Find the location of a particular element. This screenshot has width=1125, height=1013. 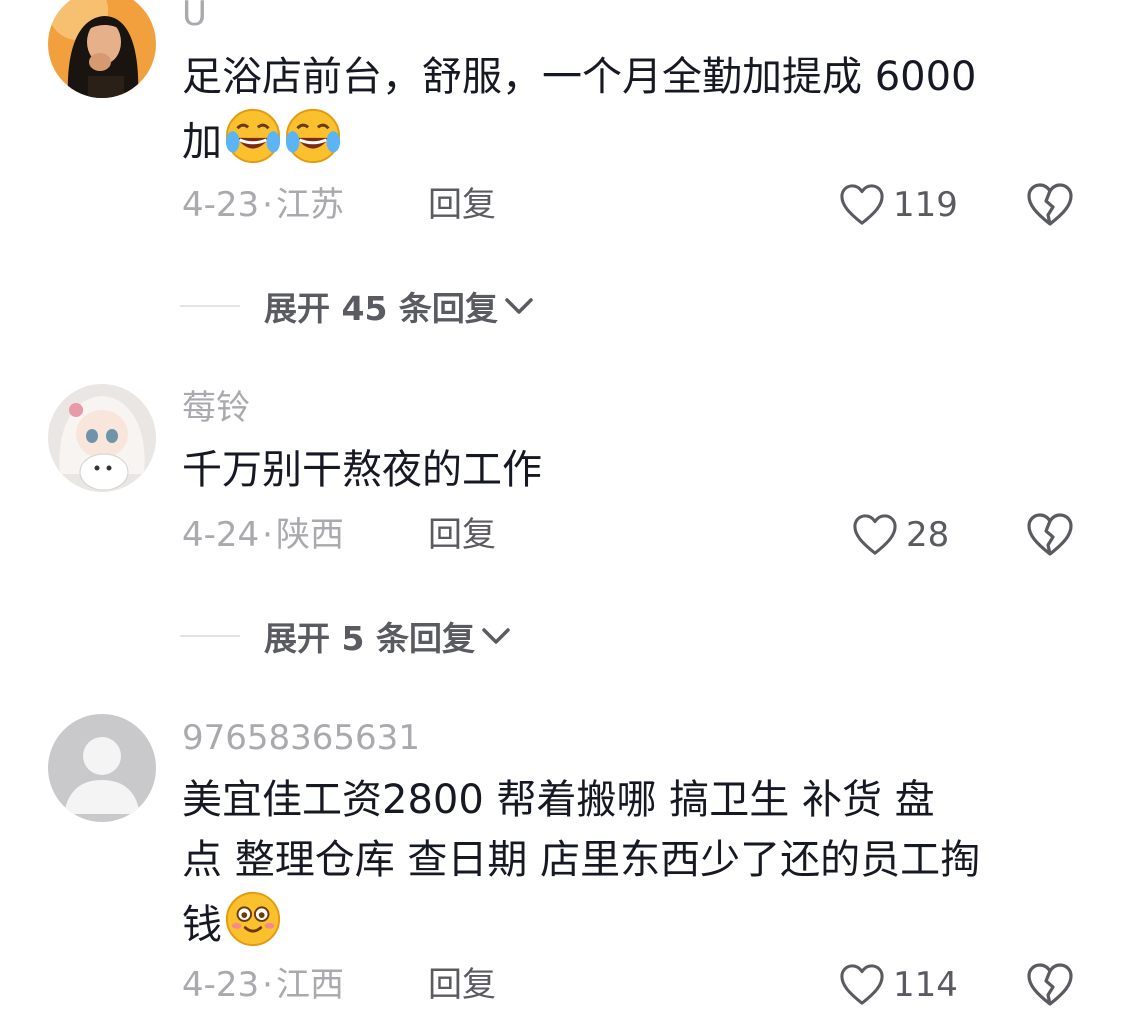

expand-replies-label: 展开 5 条回复 is located at coordinates (369, 638).